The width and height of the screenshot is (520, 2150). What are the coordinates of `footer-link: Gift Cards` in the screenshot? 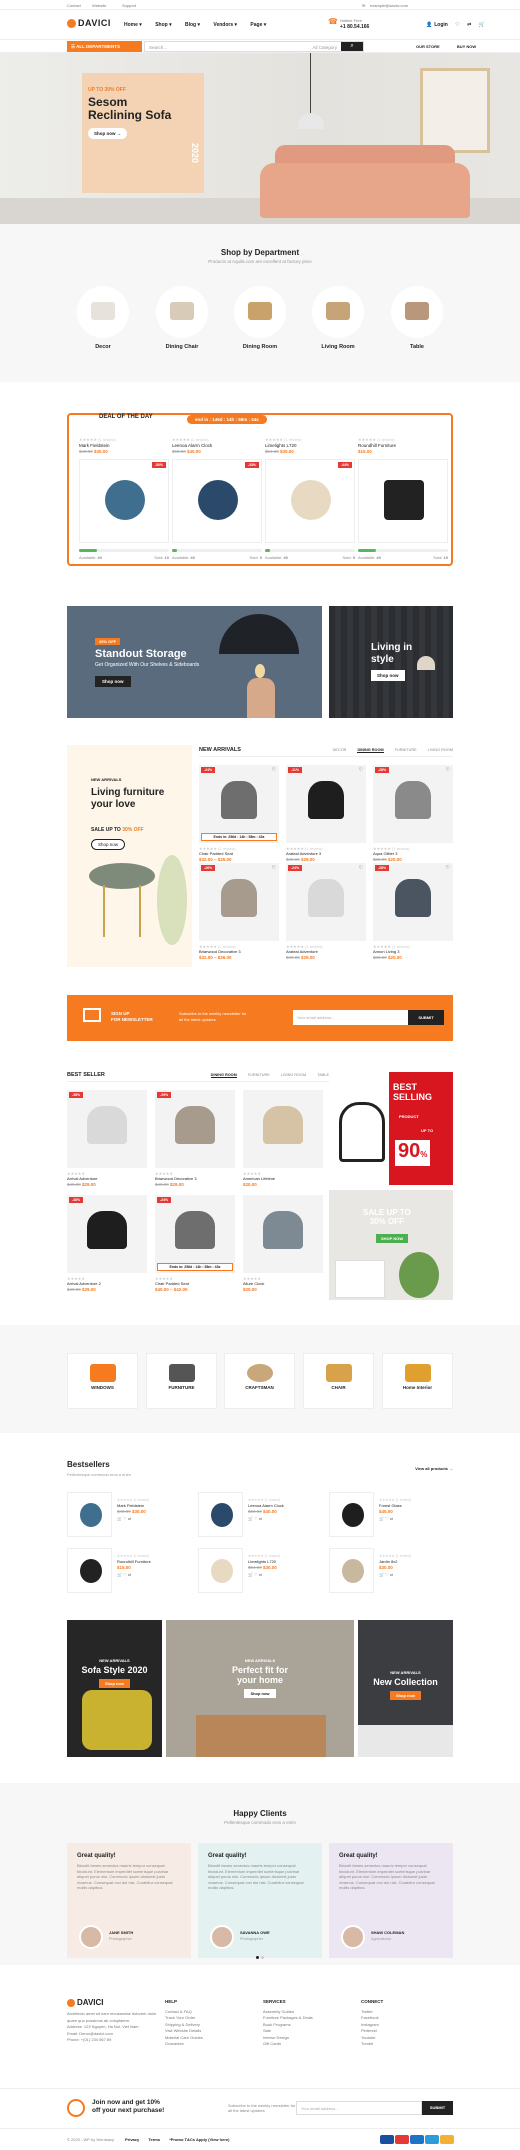 It's located at (288, 2044).